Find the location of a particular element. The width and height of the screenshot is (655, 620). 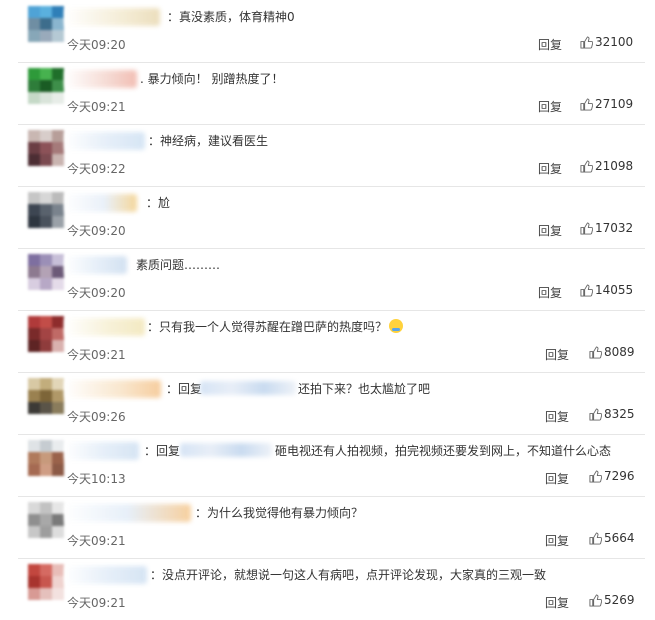

like-button: 21098 is located at coordinates (606, 166).